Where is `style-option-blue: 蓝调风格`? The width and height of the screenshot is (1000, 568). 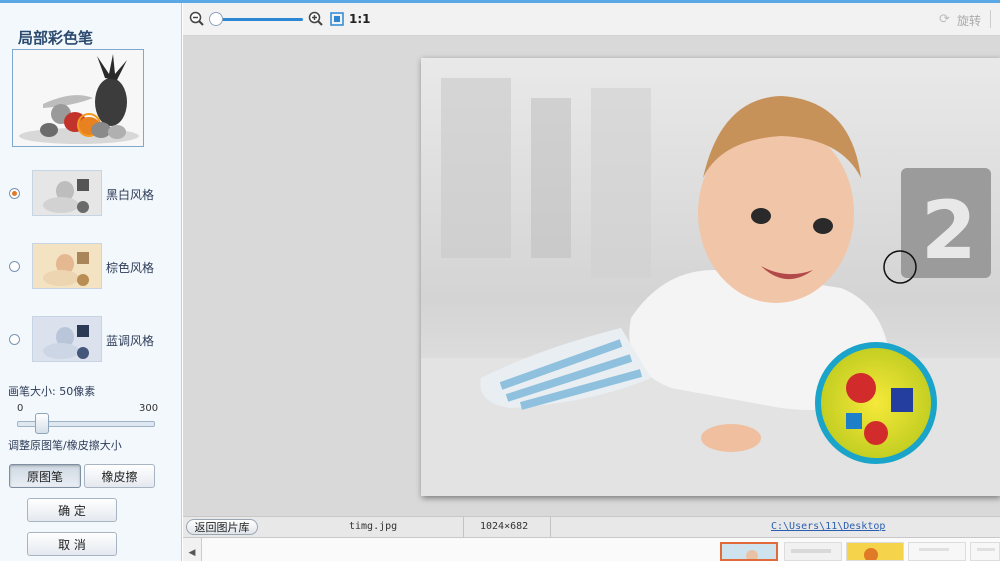
style-option-blue: 蓝调风格 is located at coordinates (91, 341).